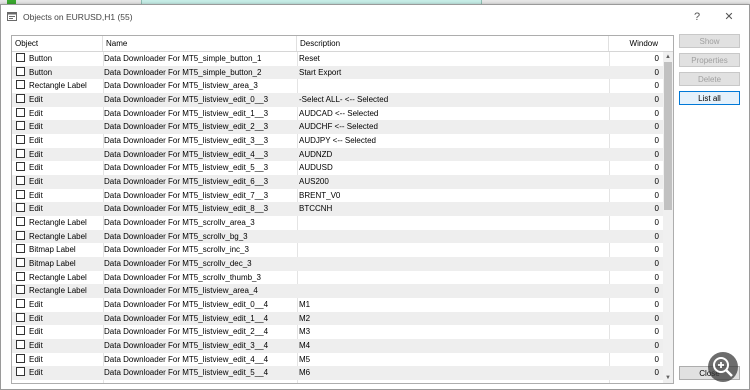  What do you see at coordinates (183, 58) in the screenshot?
I see `object-name-cell: Data Downloader For MT5_simple_button_1` at bounding box center [183, 58].